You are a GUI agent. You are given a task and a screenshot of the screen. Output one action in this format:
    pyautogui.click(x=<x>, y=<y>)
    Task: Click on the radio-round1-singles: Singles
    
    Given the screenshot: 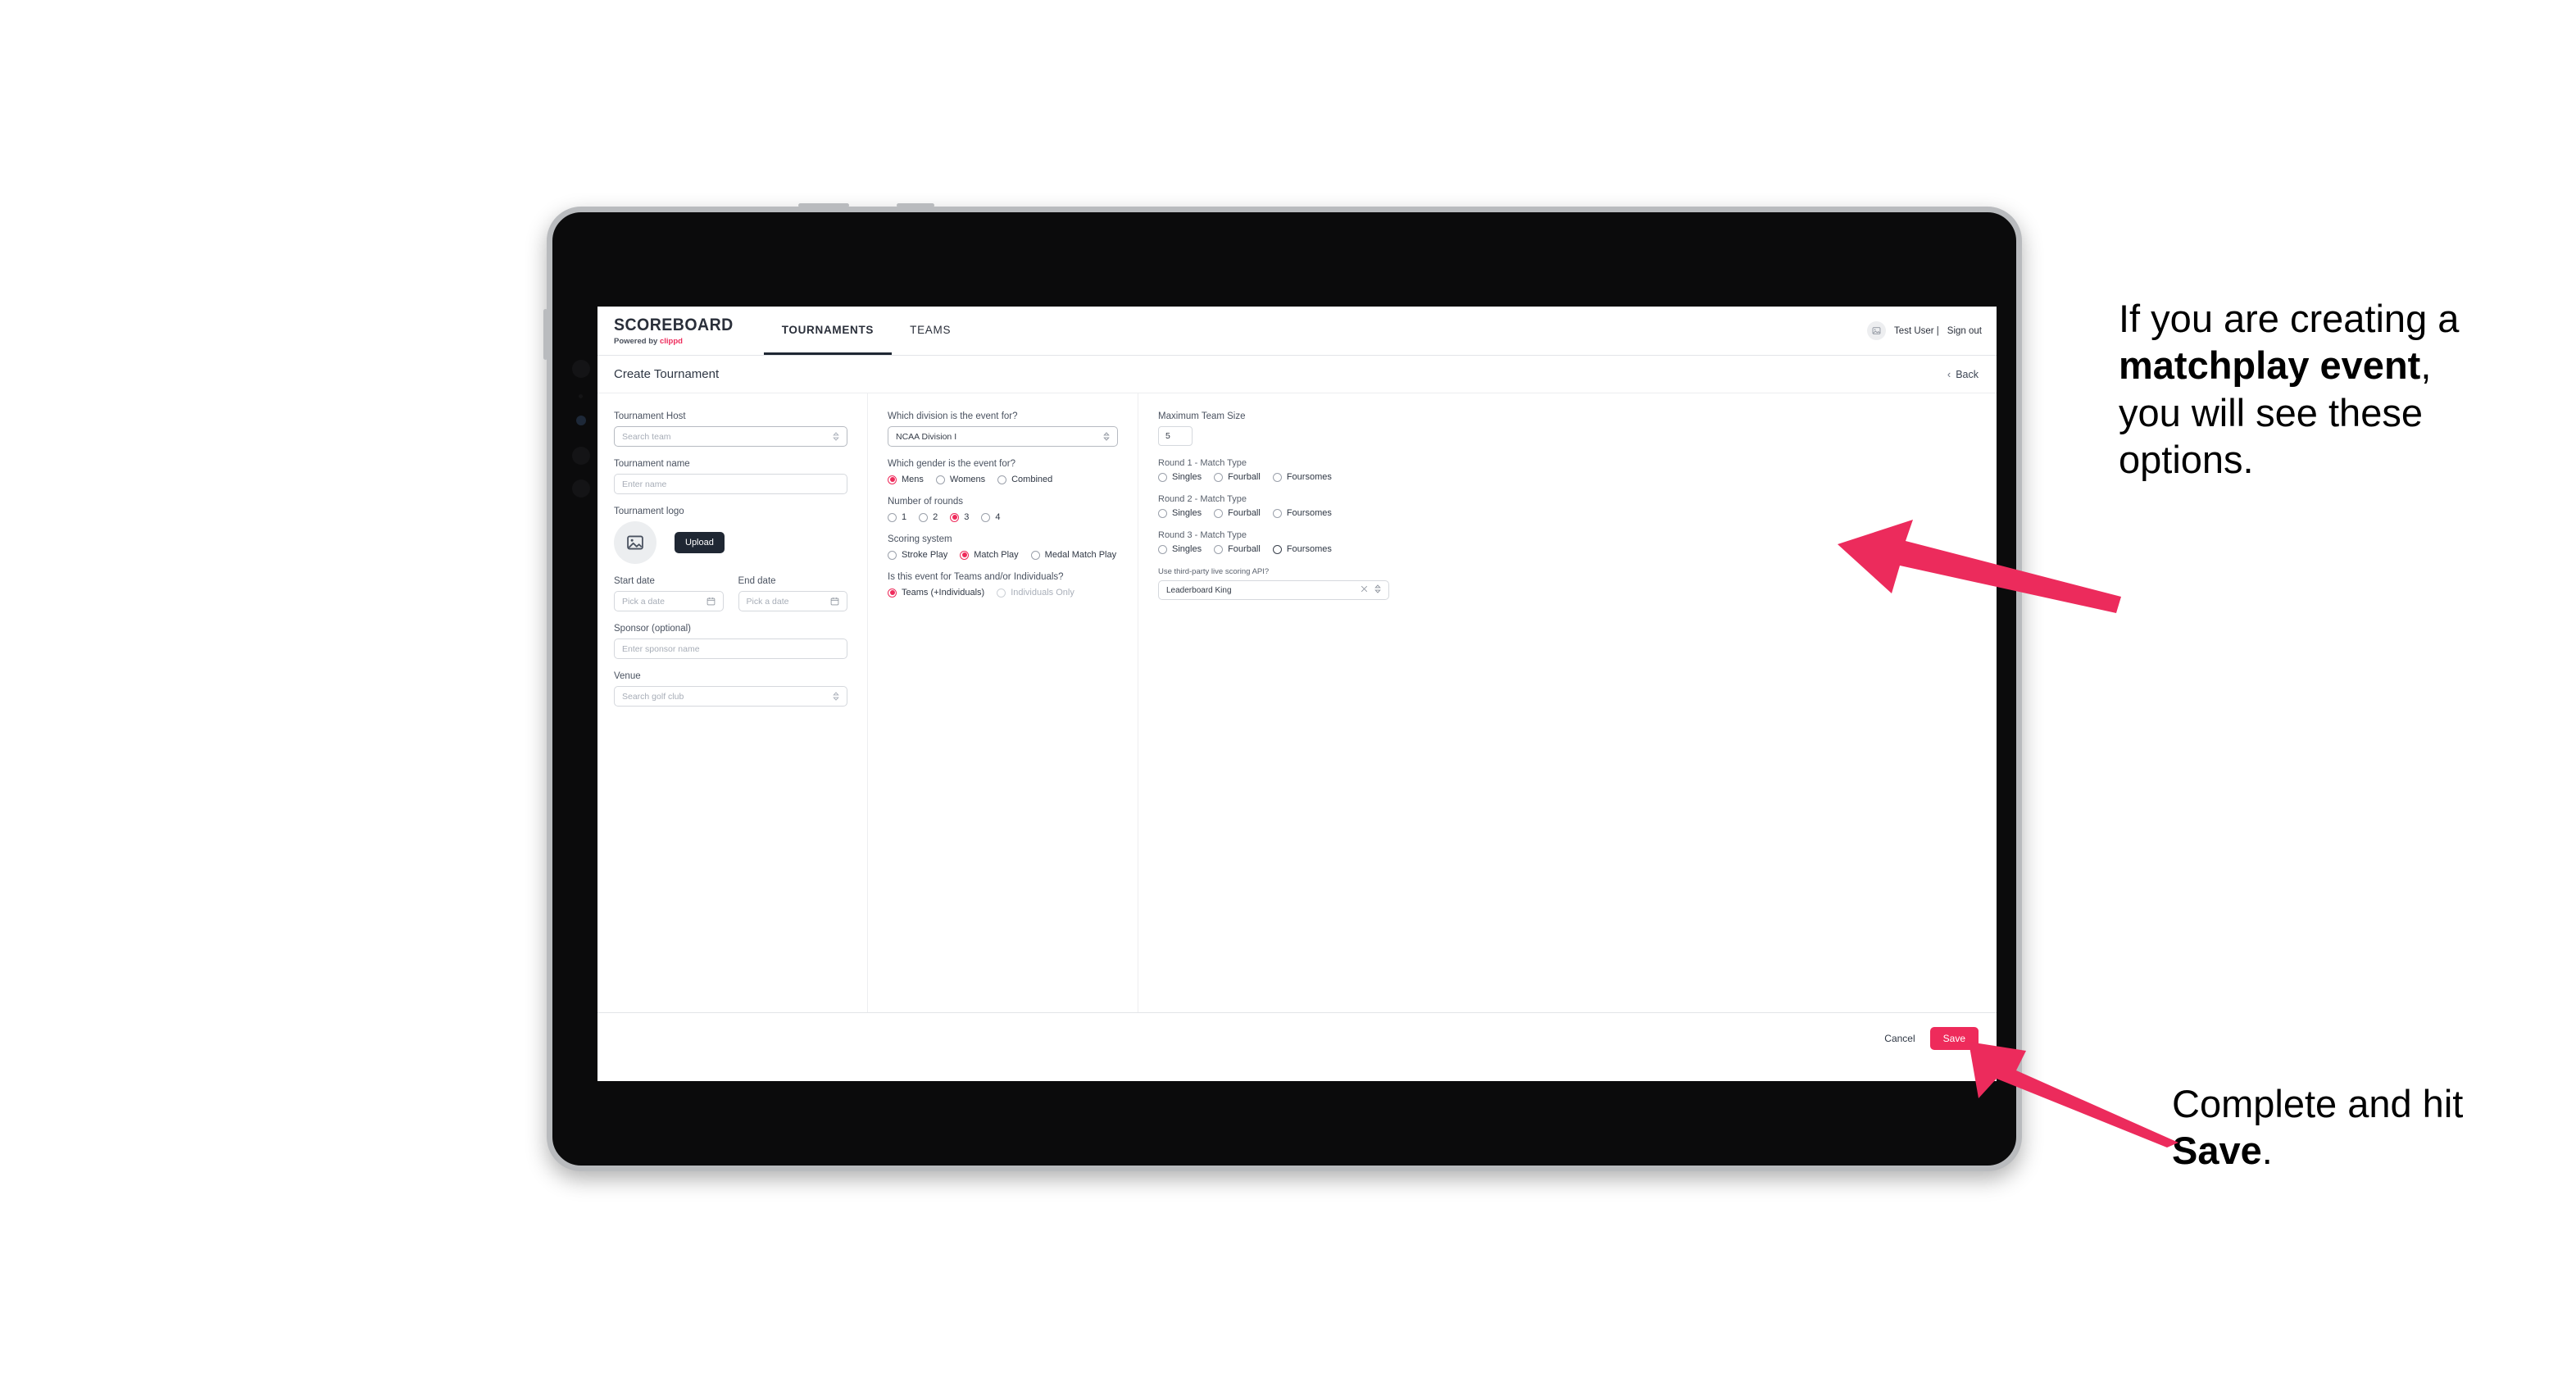 What is the action you would take?
    pyautogui.click(x=1180, y=477)
    